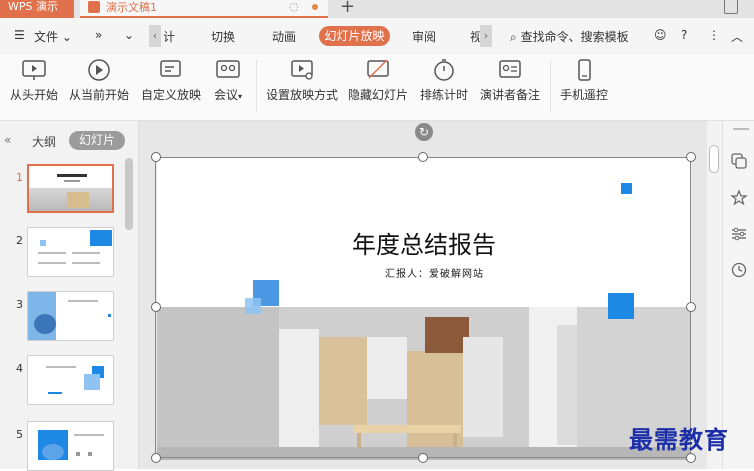 The width and height of the screenshot is (754, 471). I want to click on slide-number: 2, so click(19, 240).